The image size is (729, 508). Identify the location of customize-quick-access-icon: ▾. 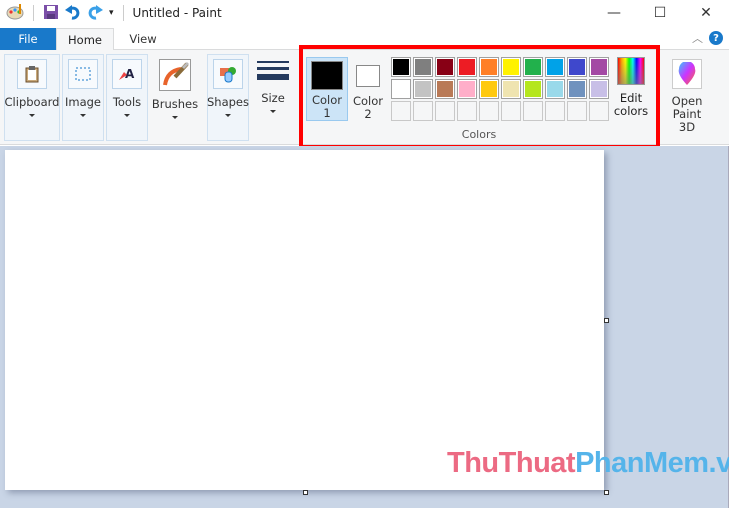
(111, 13).